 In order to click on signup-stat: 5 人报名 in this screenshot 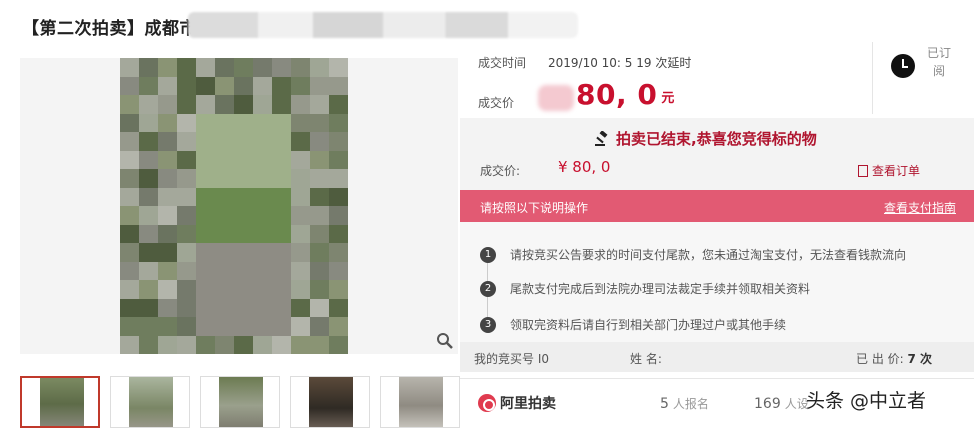, I will do `click(684, 403)`.